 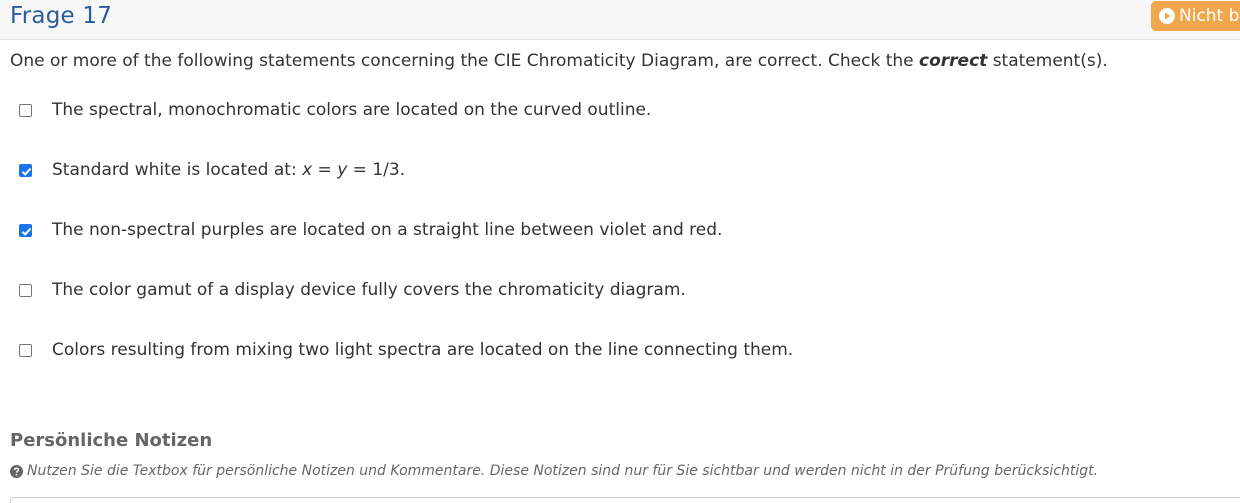 What do you see at coordinates (953, 61) in the screenshot?
I see `question-text-emphasis: correct` at bounding box center [953, 61].